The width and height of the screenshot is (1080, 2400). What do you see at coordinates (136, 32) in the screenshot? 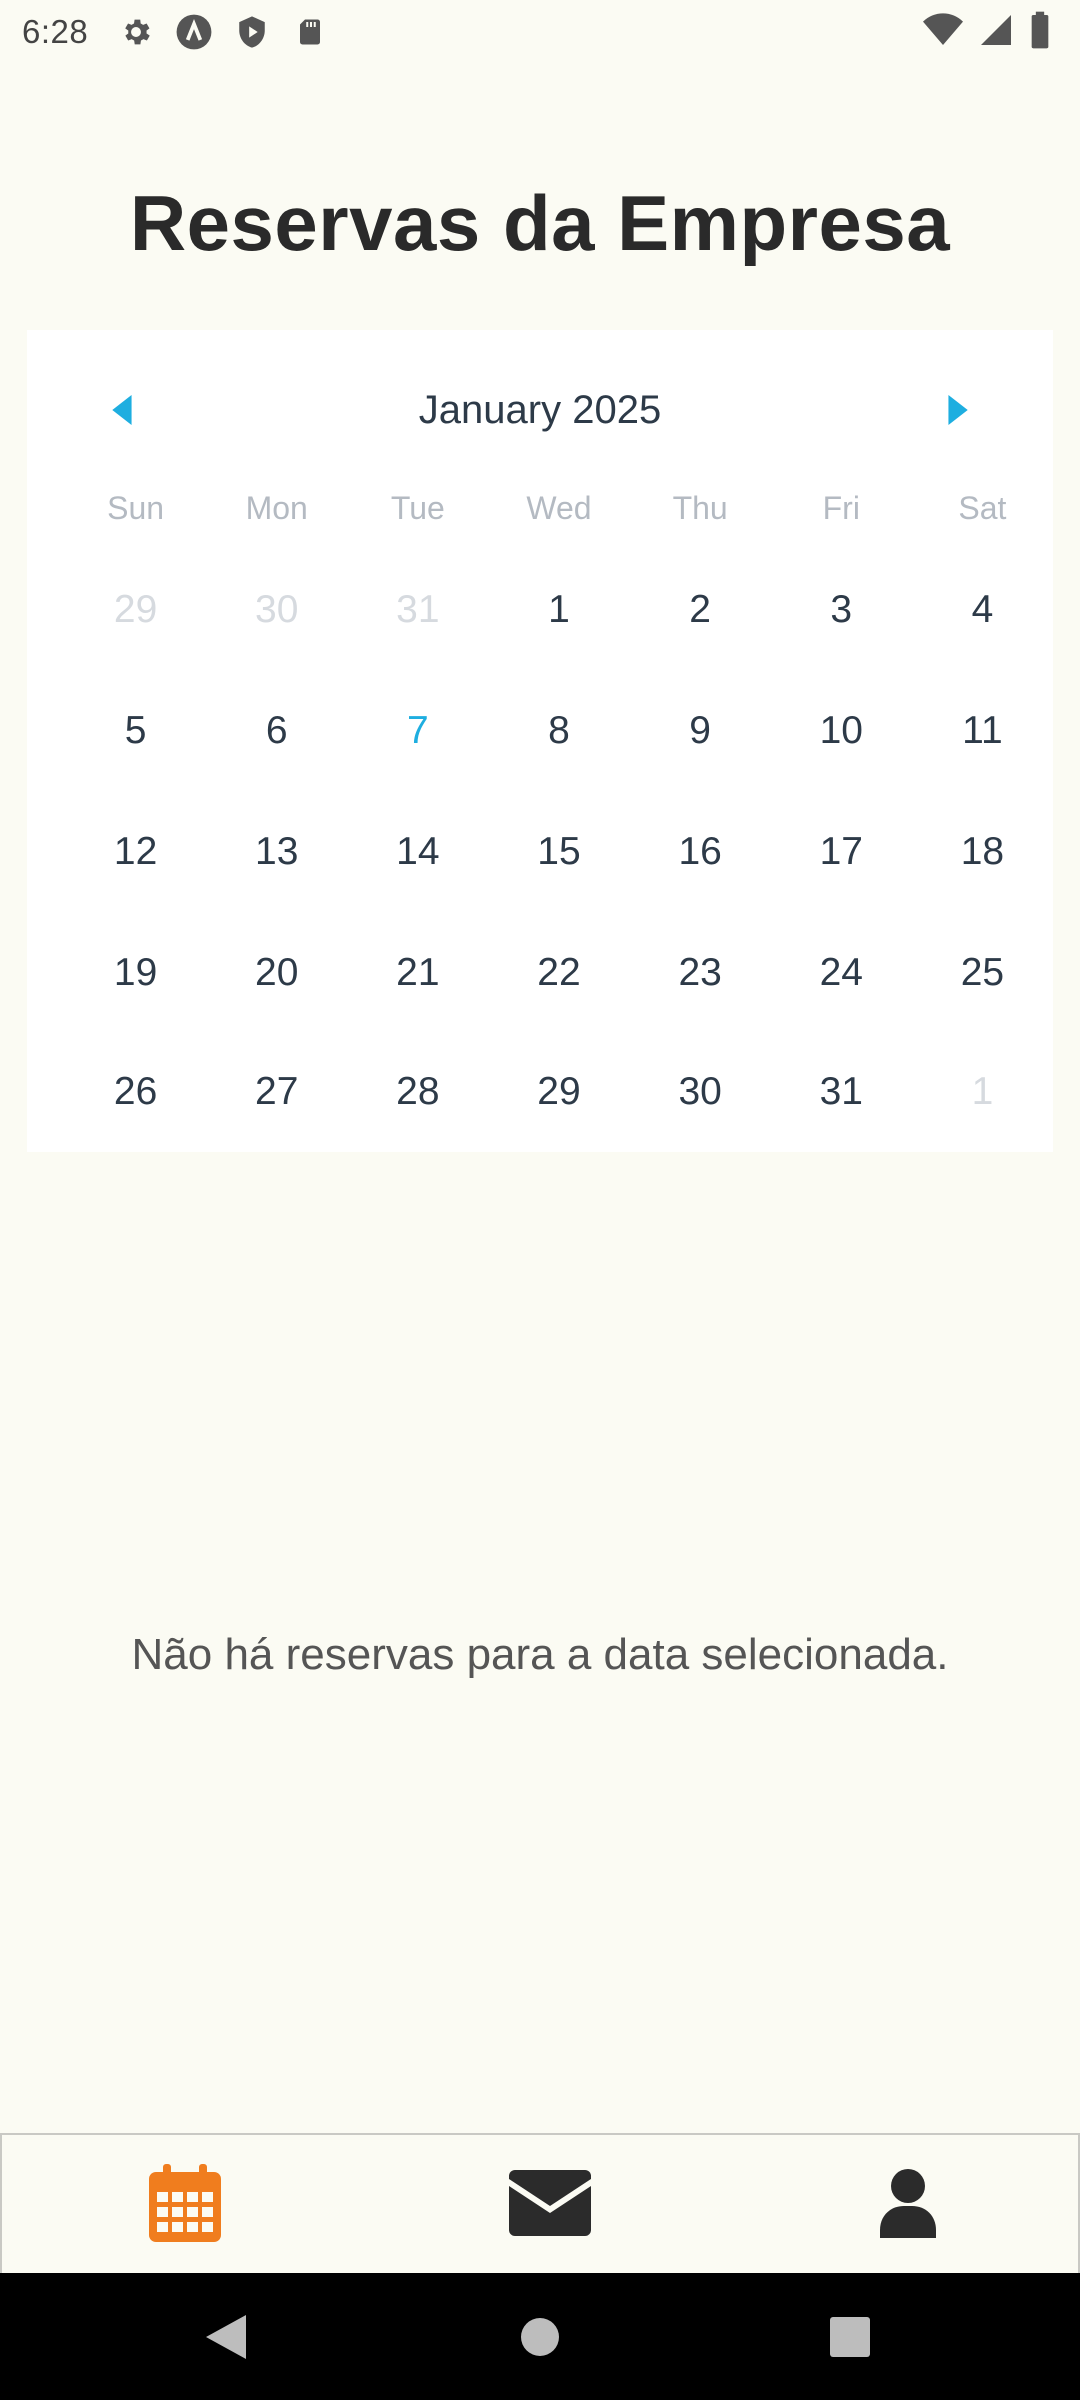
I see `settings-icon` at bounding box center [136, 32].